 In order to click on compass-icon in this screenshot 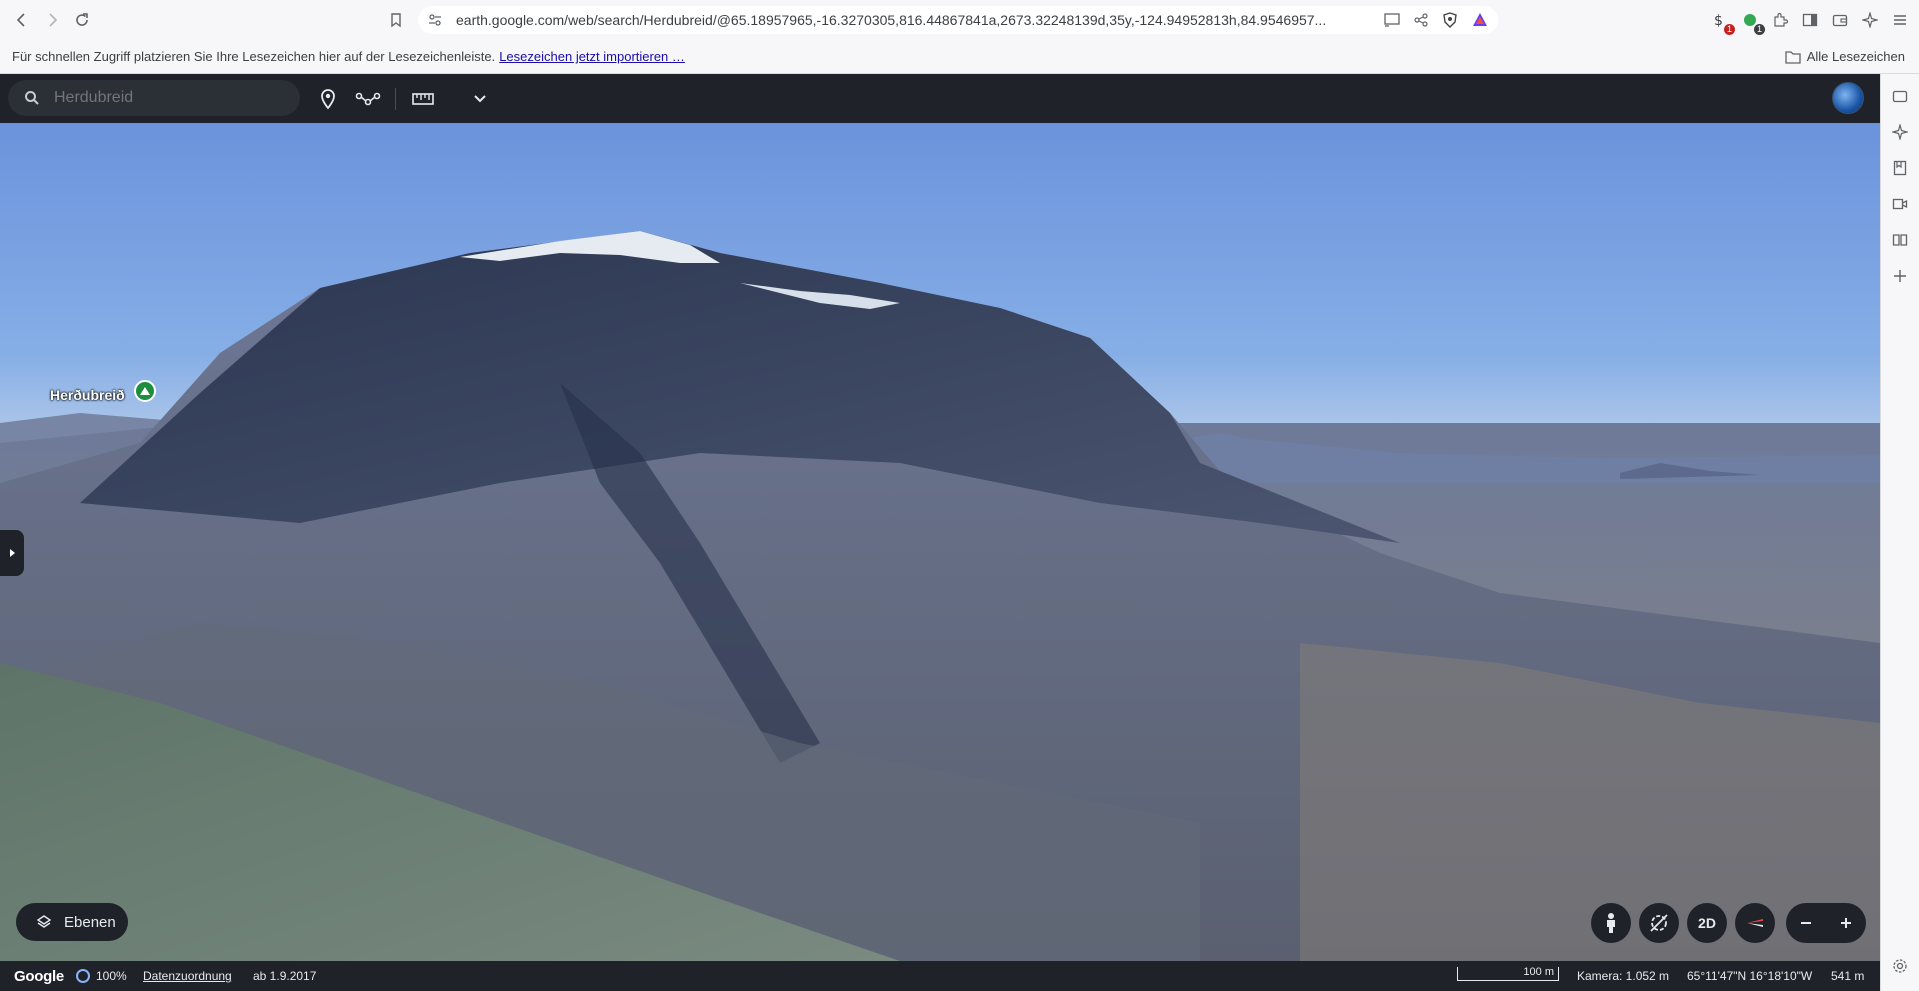, I will do `click(1755, 923)`.